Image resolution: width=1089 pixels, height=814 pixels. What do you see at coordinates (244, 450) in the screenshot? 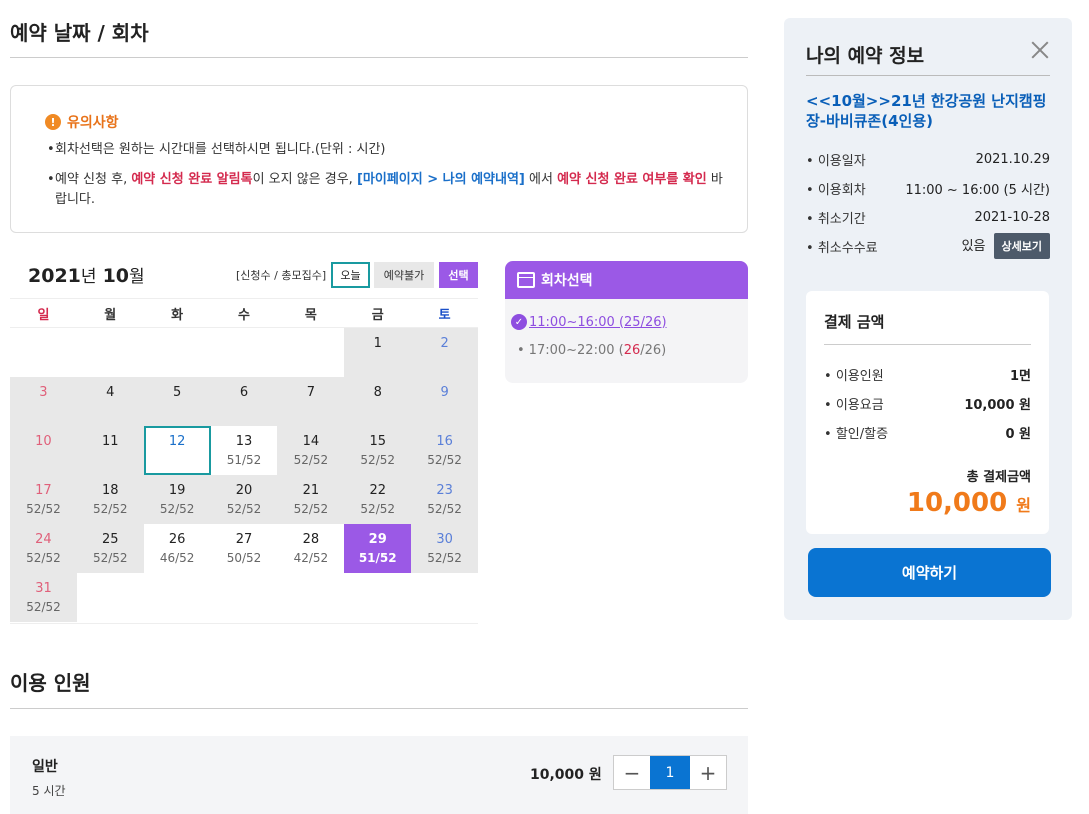
I see `calendar-day: 13 51/52` at bounding box center [244, 450].